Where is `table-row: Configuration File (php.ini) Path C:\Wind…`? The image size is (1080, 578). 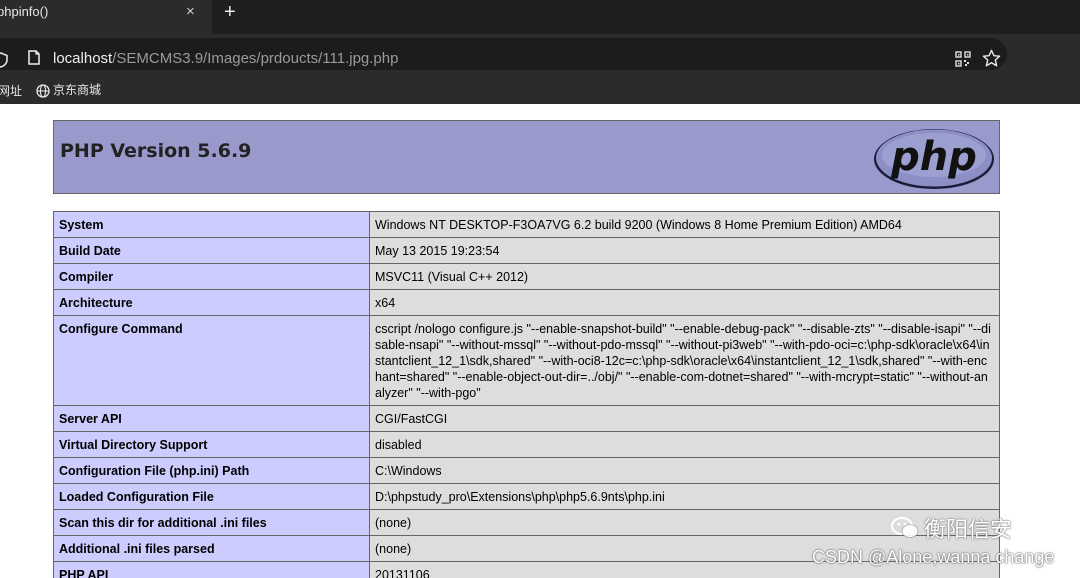
table-row: Configuration File (php.ini) Path C:\Wind… is located at coordinates (526, 470).